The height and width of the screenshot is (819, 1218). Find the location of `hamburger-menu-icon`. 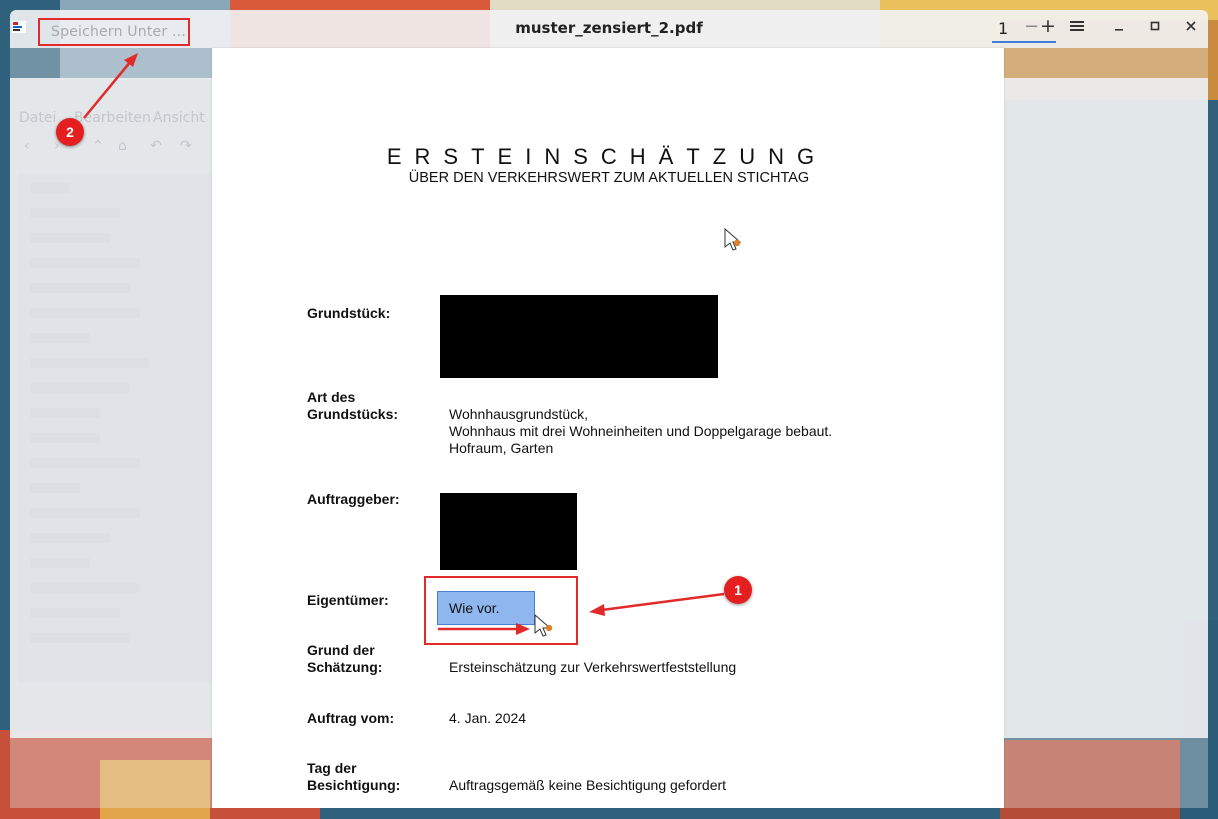

hamburger-menu-icon is located at coordinates (1077, 29).